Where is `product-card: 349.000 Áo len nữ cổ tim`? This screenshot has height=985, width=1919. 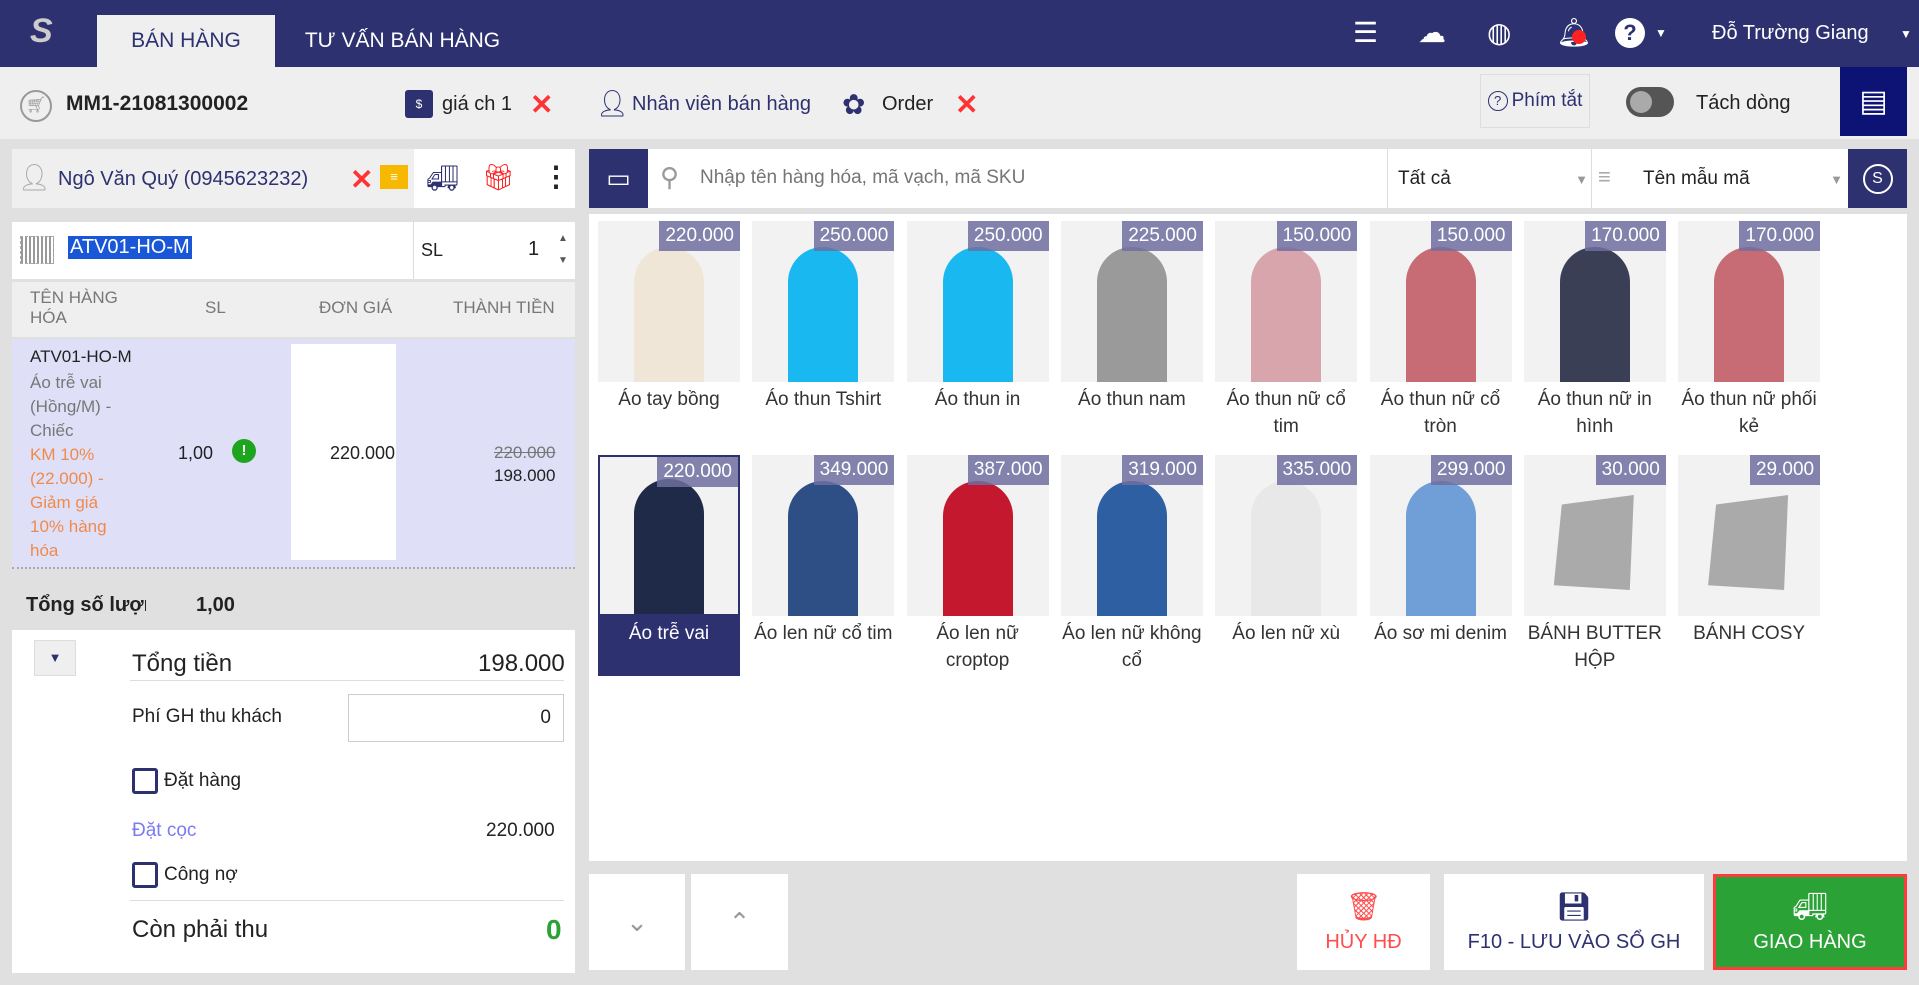
product-card: 349.000 Áo len nữ cổ tim is located at coordinates (823, 551).